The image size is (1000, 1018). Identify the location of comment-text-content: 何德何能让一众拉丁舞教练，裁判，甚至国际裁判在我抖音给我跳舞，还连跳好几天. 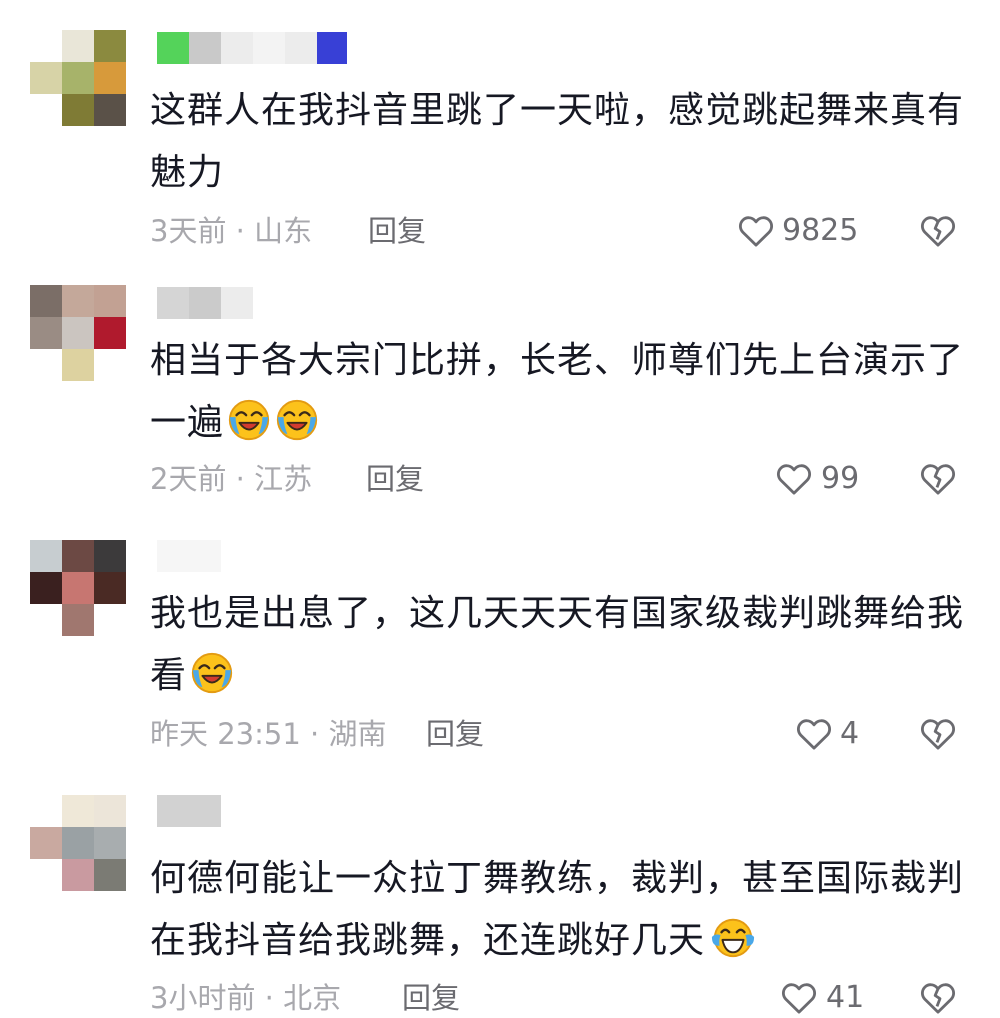
(557, 909).